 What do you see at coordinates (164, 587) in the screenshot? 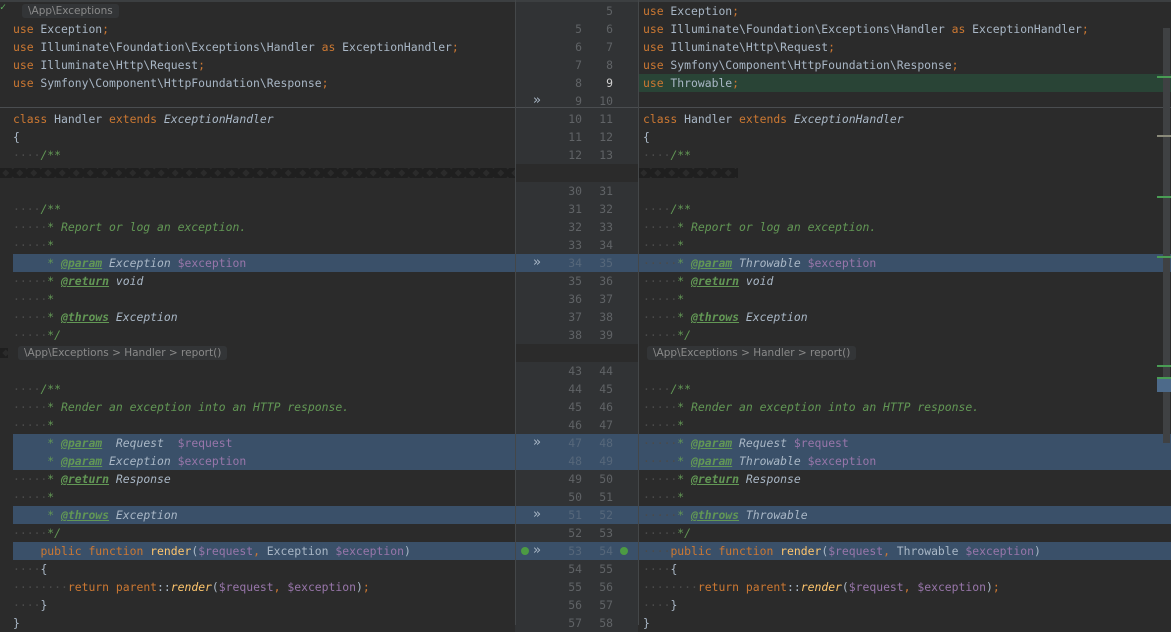
I see `code-token: ::` at bounding box center [164, 587].